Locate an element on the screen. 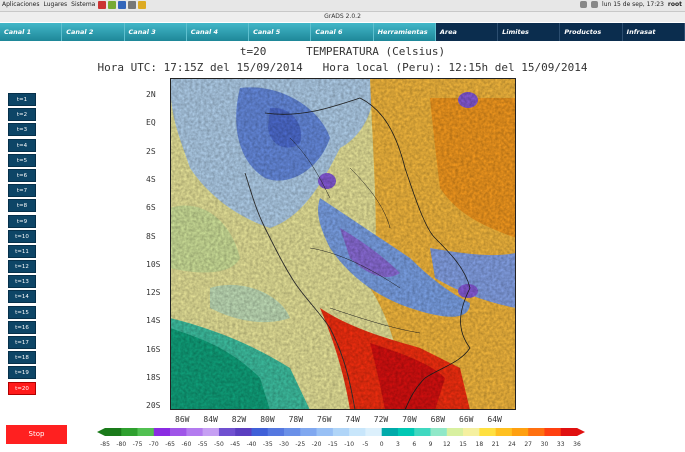  colorbar-label: -70 is located at coordinates (154, 444).